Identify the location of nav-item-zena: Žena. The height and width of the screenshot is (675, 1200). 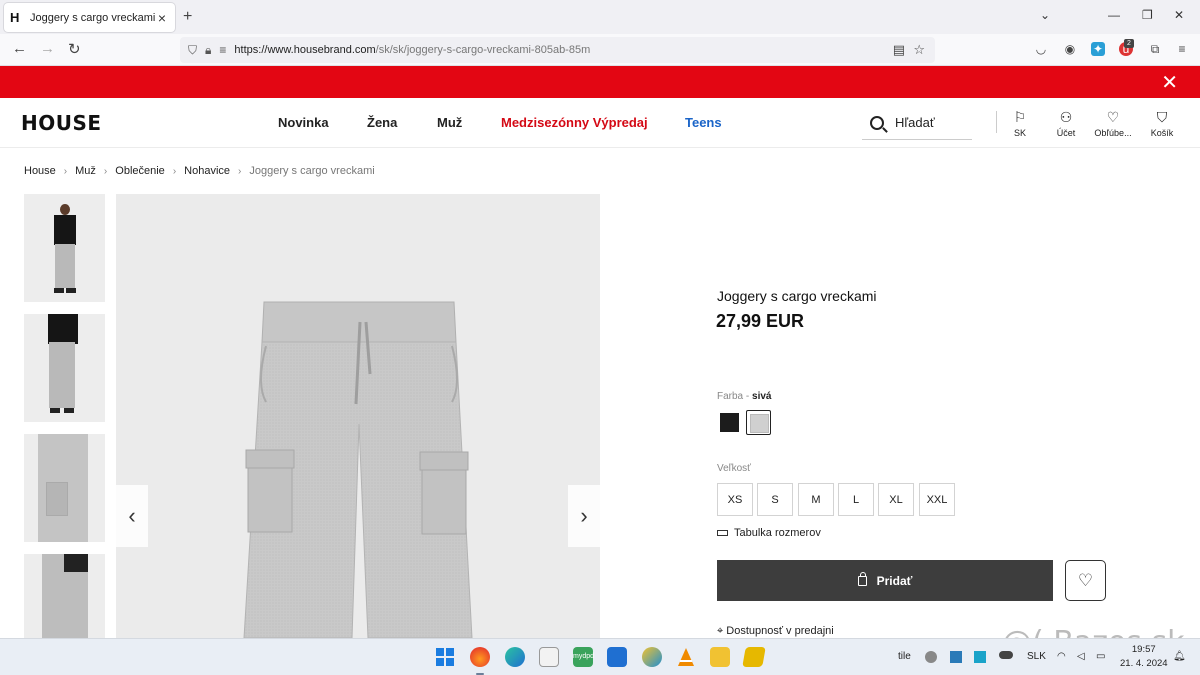
(382, 122).